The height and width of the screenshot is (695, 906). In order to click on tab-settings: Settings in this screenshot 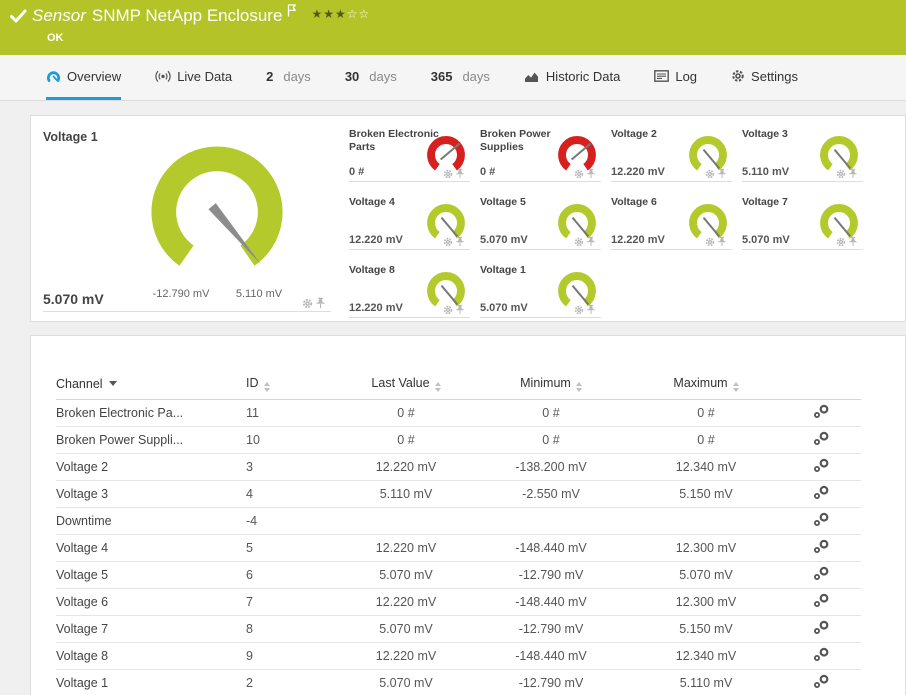, I will do `click(764, 77)`.